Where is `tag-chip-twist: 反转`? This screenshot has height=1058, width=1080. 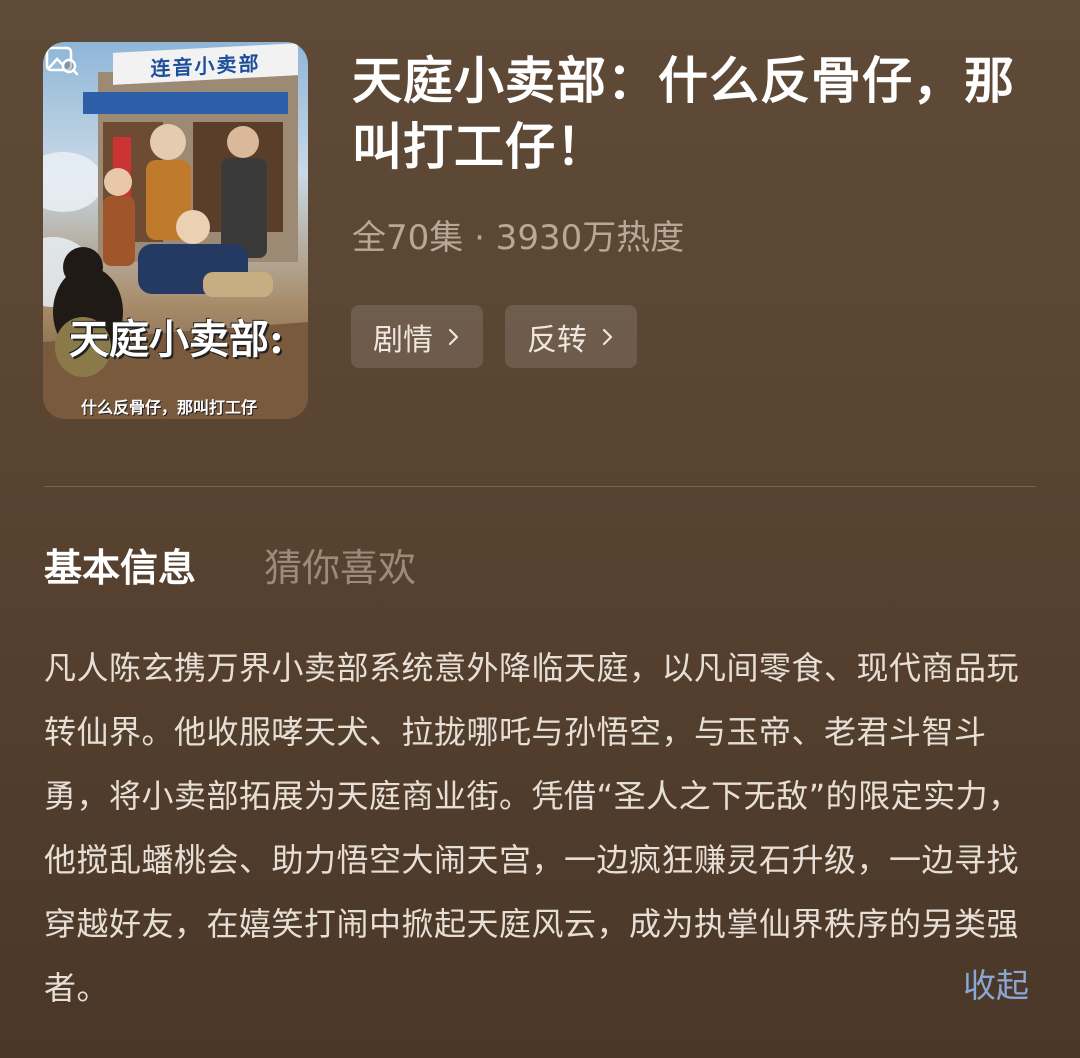 tag-chip-twist: 反转 is located at coordinates (571, 336).